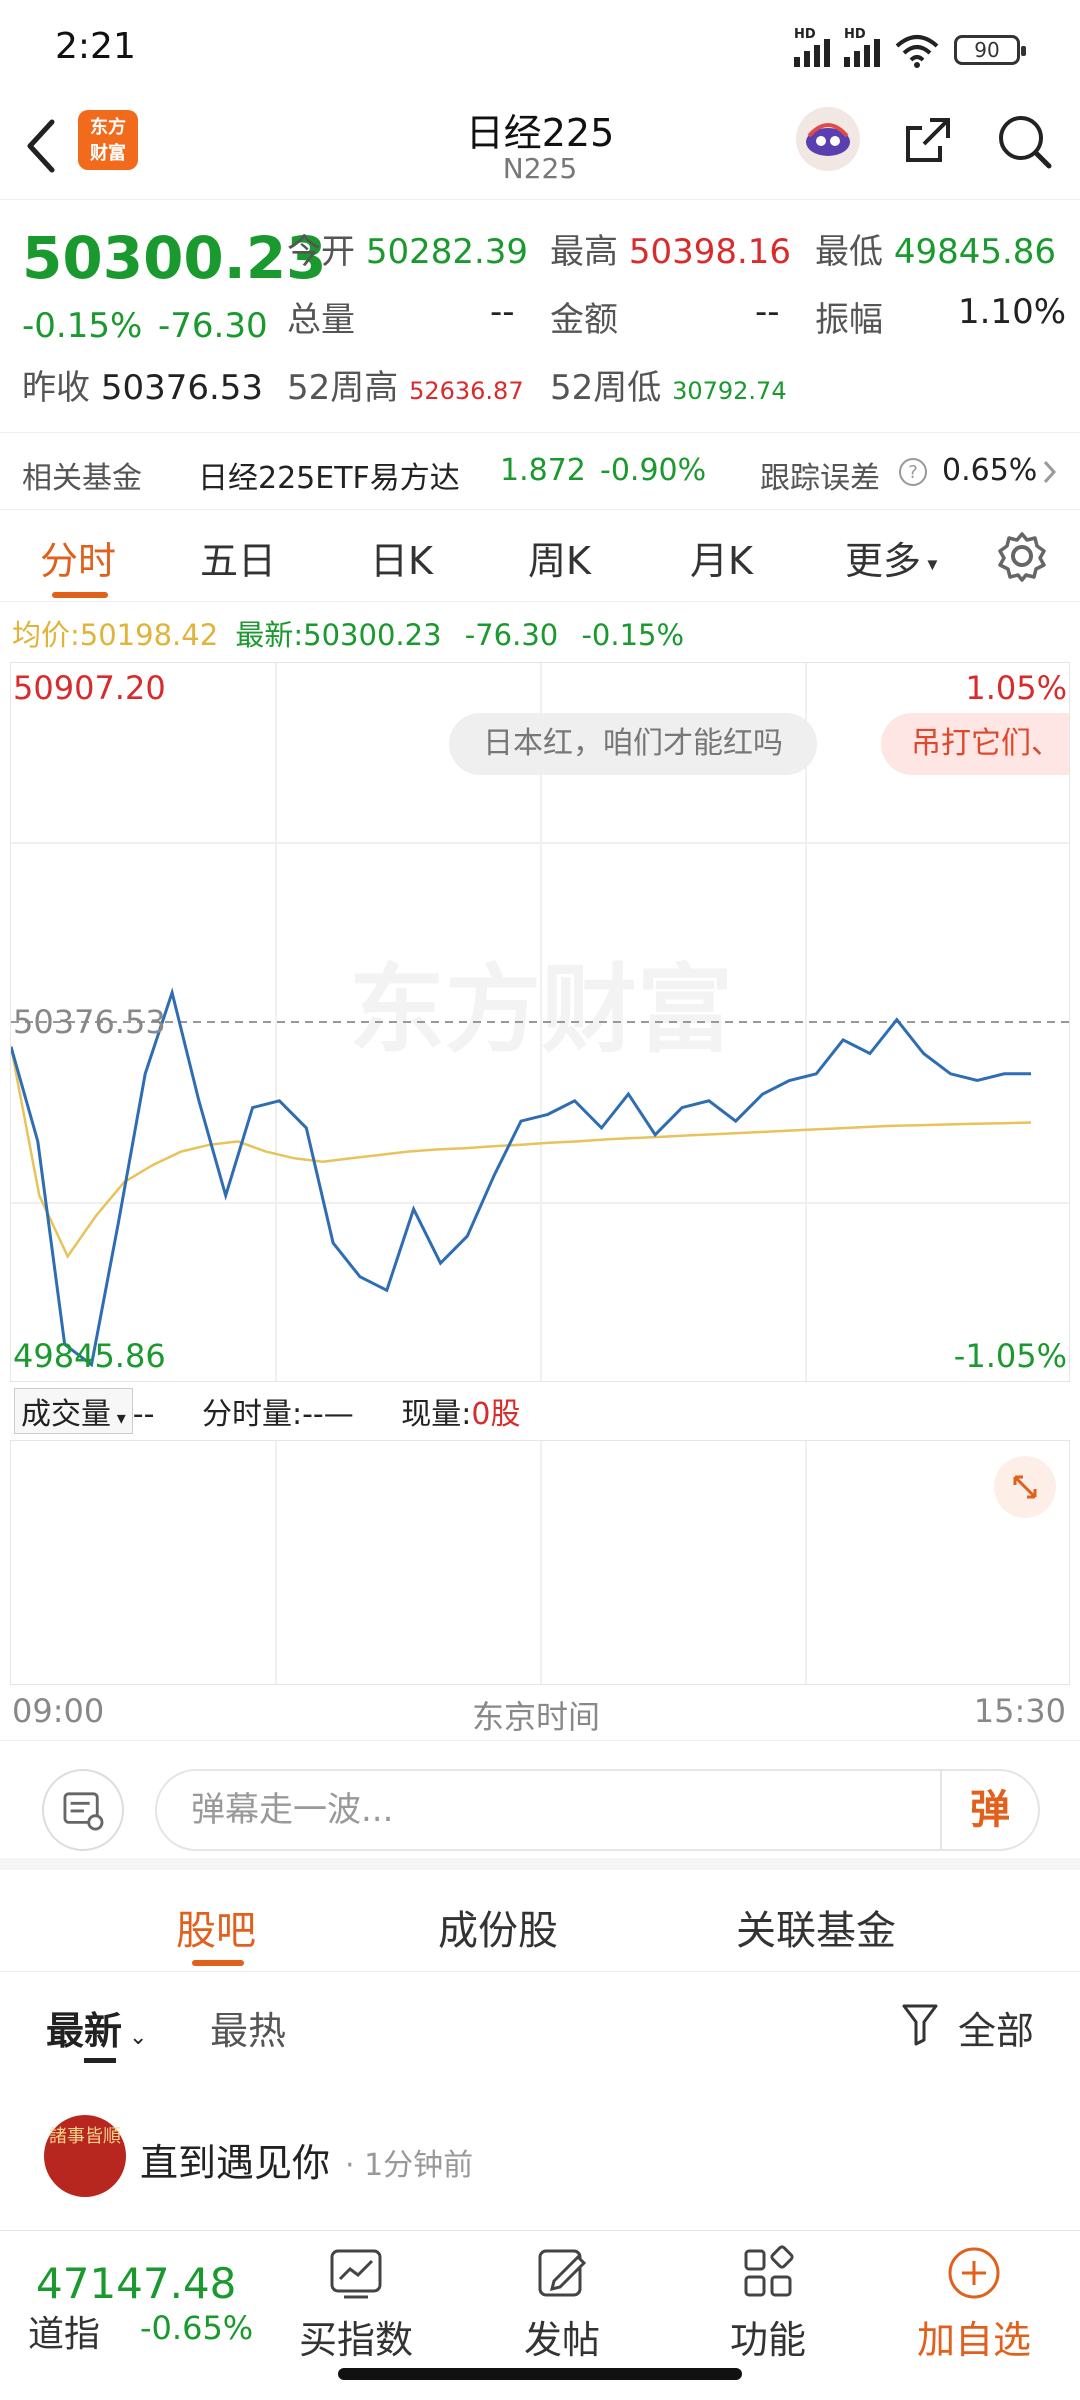  I want to click on fund-change: -0.90%, so click(653, 470).